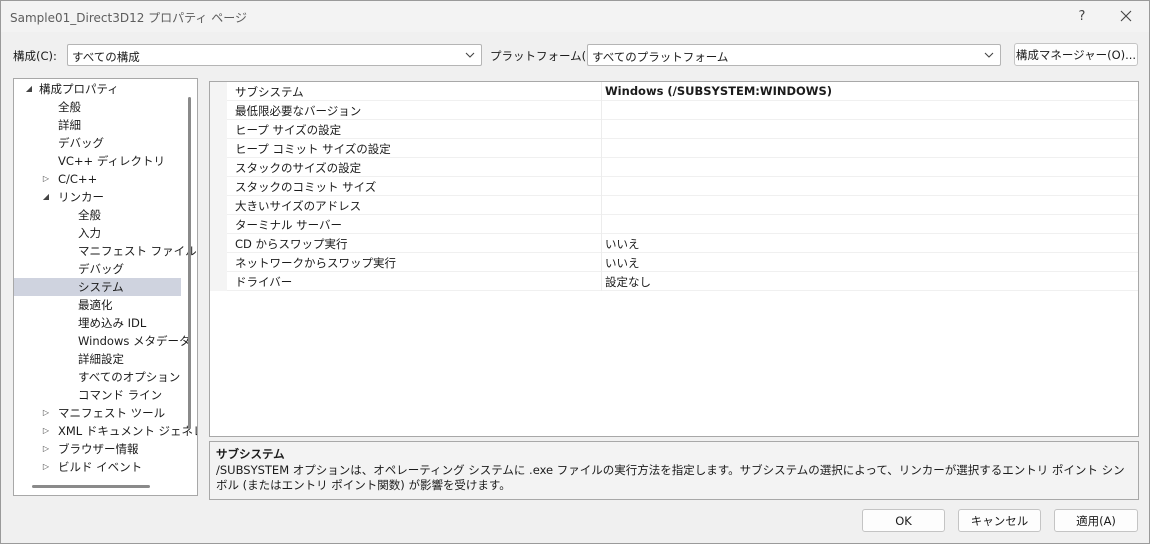 This screenshot has width=1150, height=544. What do you see at coordinates (274, 55) in the screenshot?
I see `config-select: すべての構成` at bounding box center [274, 55].